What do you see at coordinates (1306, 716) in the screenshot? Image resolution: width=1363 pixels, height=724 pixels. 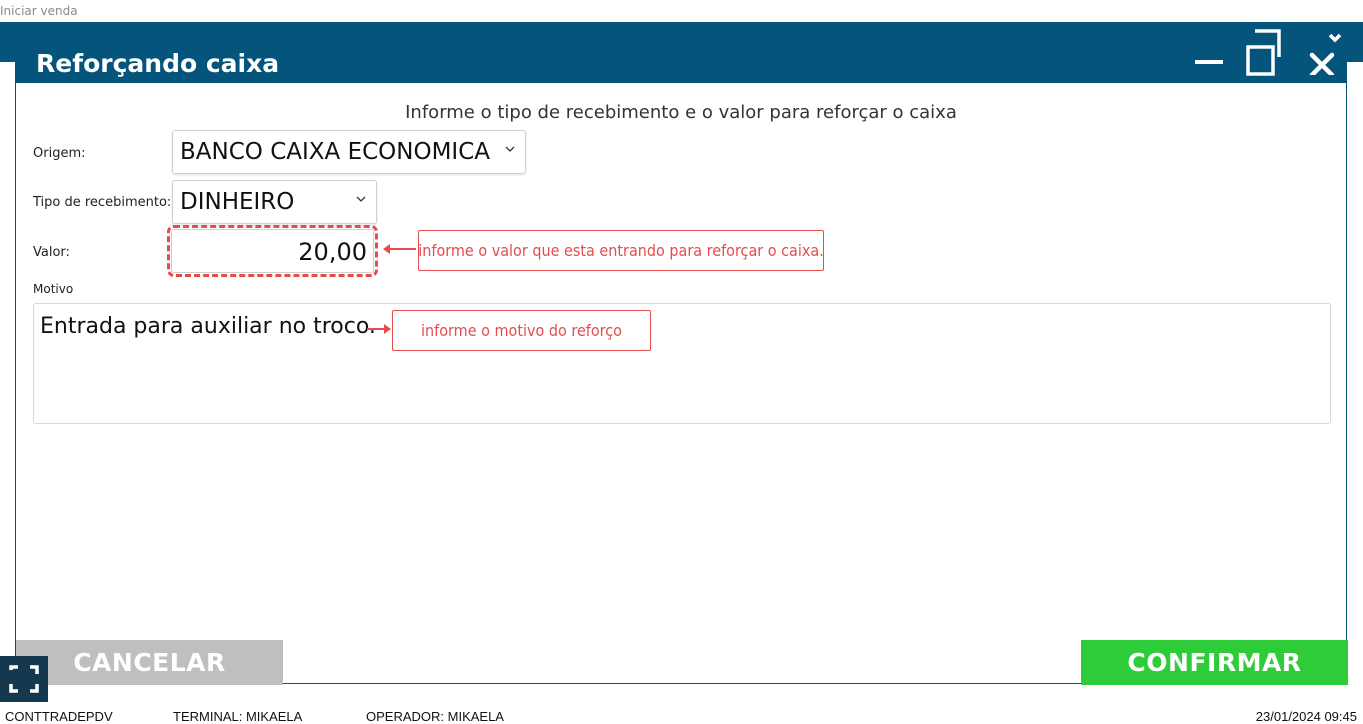 I see `status-datetime: 23/01/2024 09:45` at bounding box center [1306, 716].